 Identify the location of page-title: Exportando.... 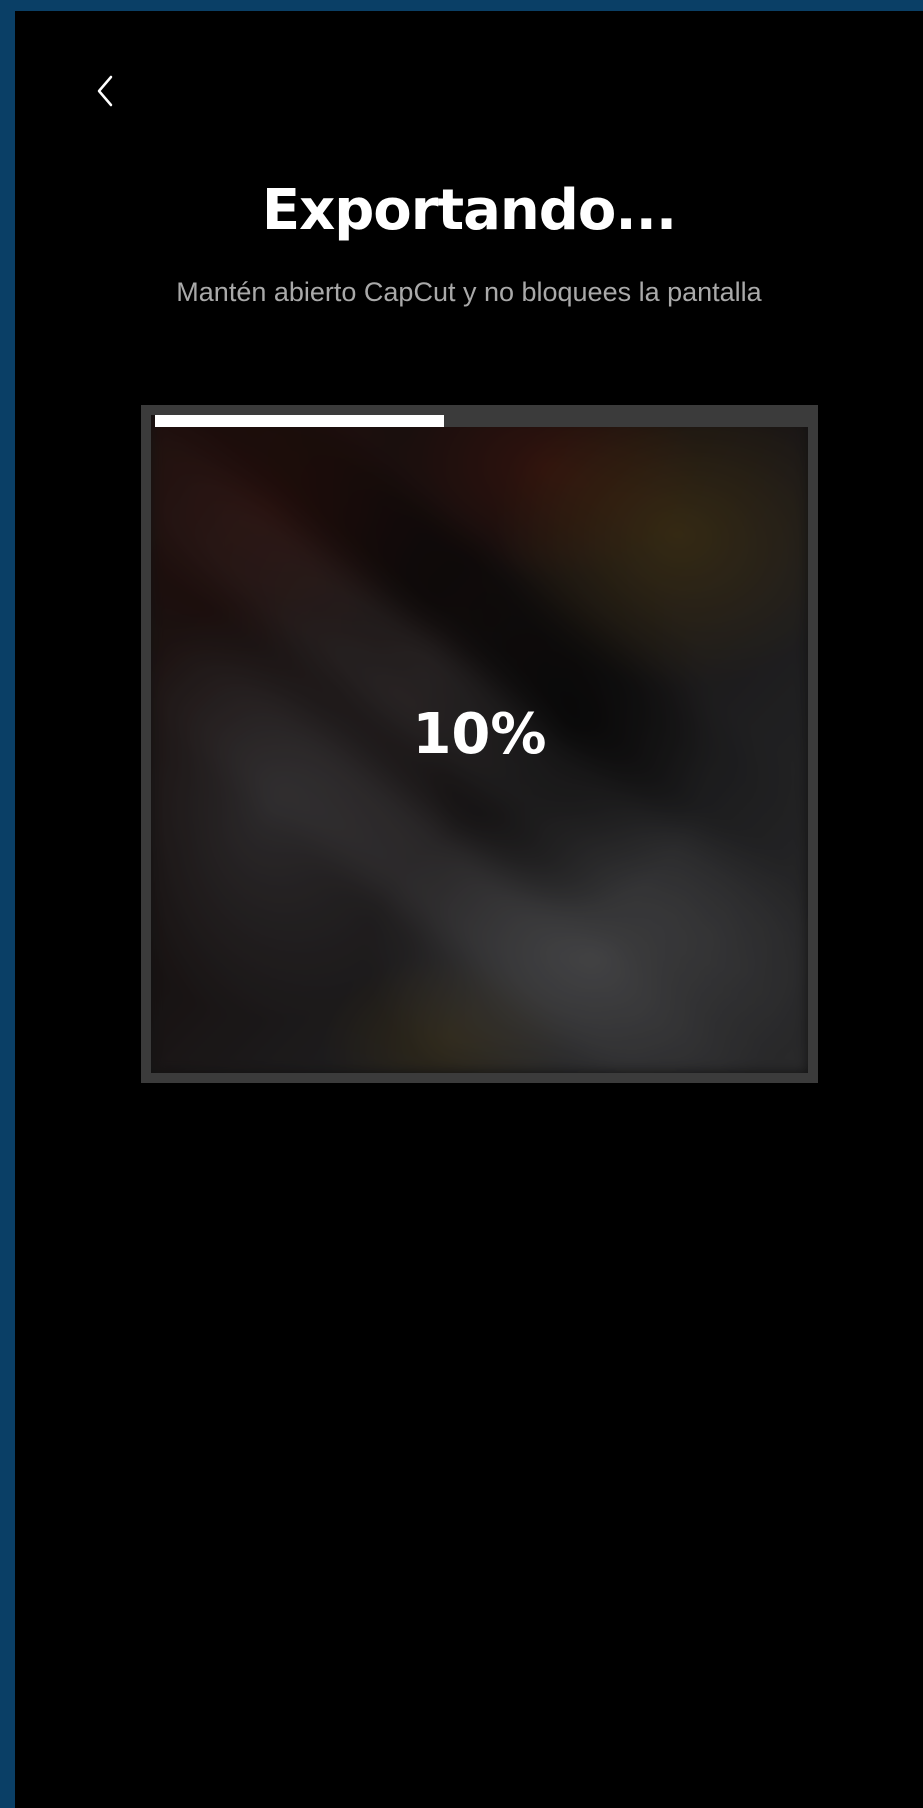
(469, 210).